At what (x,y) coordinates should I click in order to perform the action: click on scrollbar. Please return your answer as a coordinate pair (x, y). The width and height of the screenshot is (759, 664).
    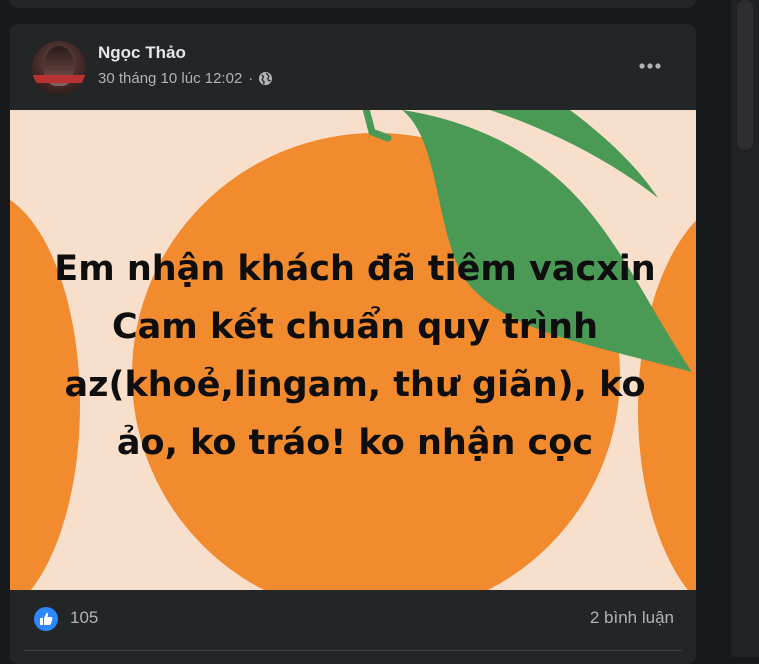
    Looking at the image, I should click on (745, 328).